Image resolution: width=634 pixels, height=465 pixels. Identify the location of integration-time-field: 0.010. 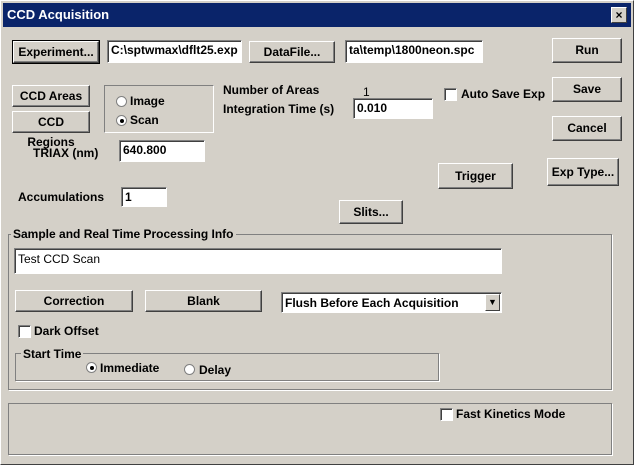
(393, 108).